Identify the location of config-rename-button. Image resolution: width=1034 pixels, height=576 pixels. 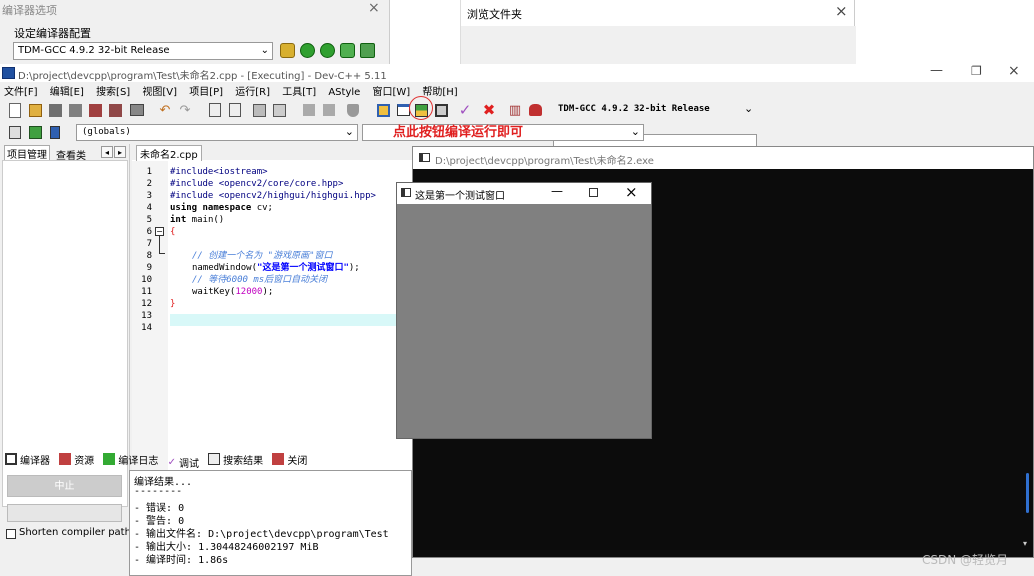
(287, 50).